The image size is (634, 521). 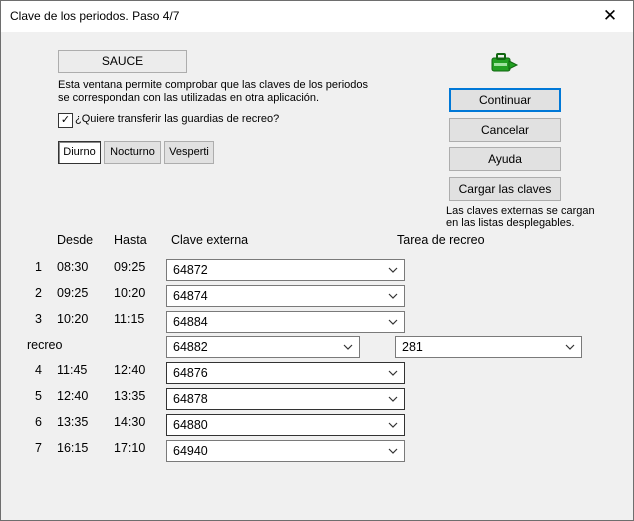 I want to click on external-key-select: 64940, so click(x=285, y=451).